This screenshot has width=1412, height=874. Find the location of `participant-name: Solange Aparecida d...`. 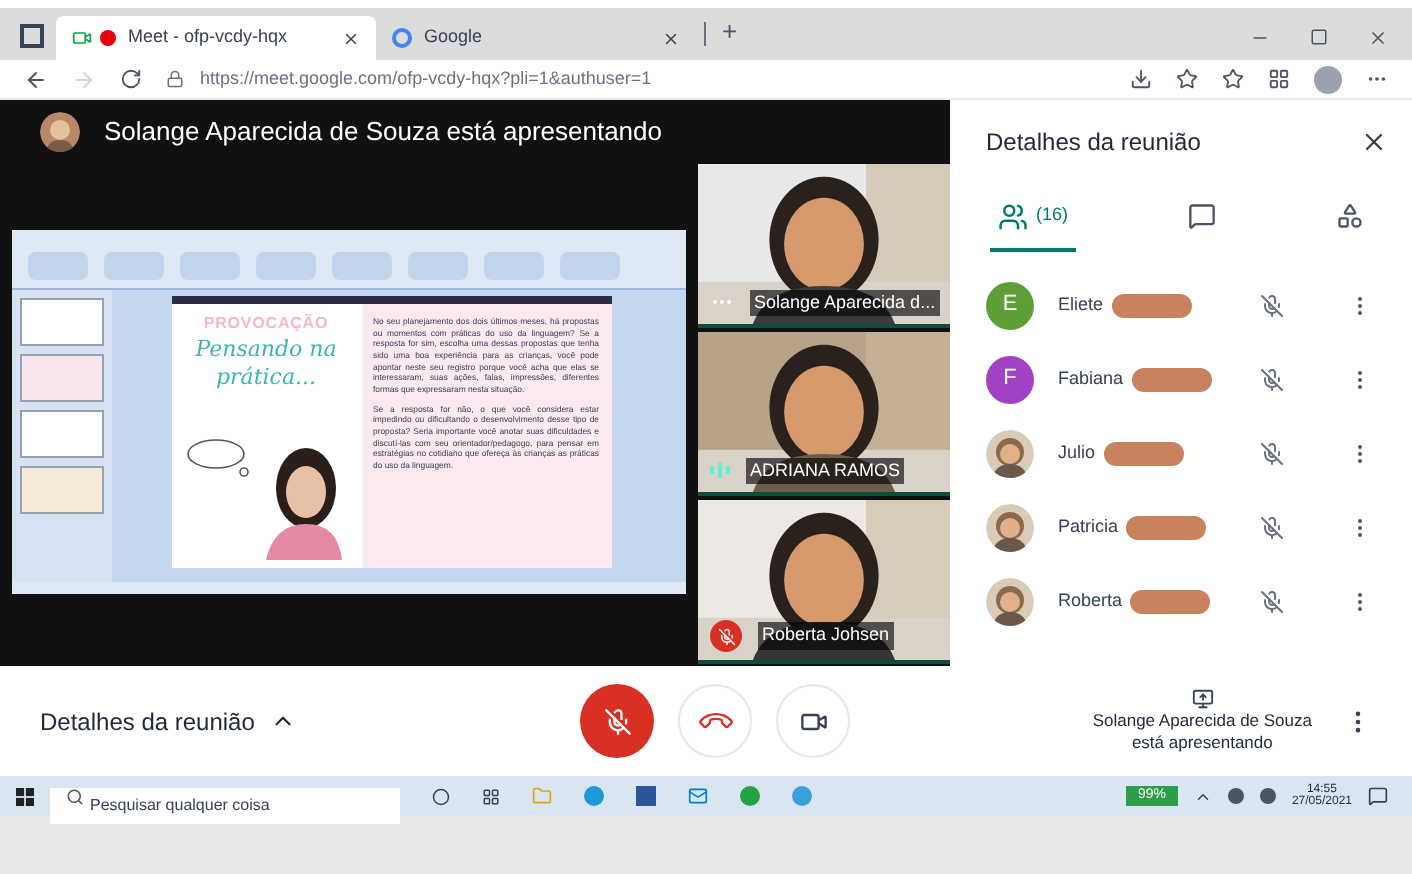

participant-name: Solange Aparecida d... is located at coordinates (845, 302).